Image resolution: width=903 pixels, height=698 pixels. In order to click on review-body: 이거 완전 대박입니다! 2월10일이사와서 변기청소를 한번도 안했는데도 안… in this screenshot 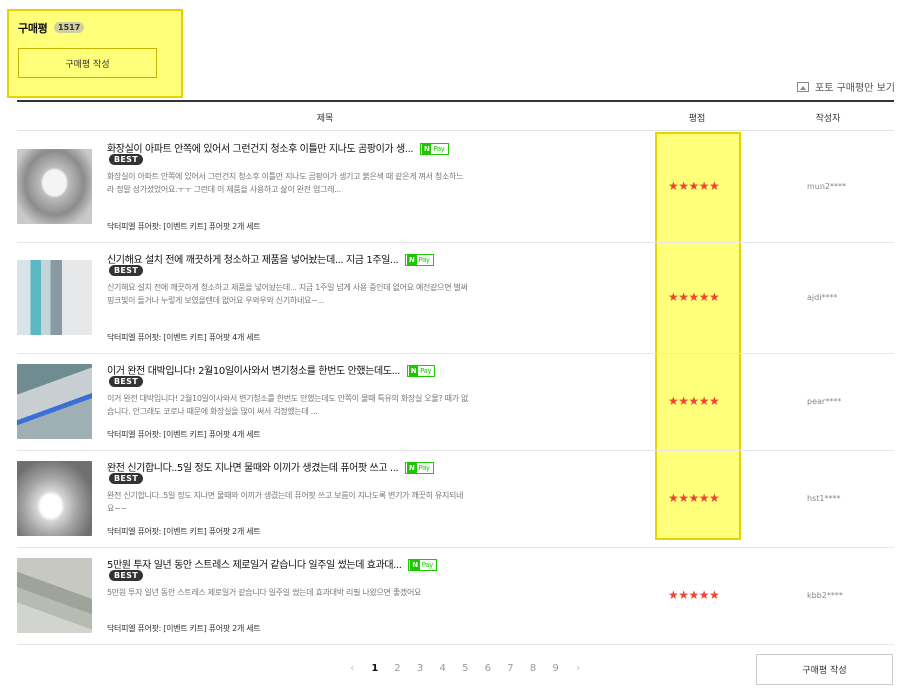, I will do `click(288, 405)`.